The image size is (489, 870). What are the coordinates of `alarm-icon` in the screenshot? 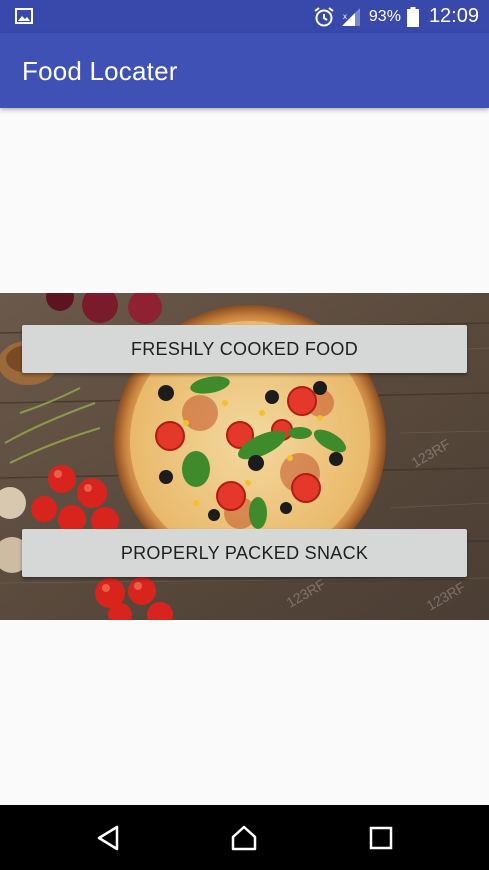 It's located at (324, 16).